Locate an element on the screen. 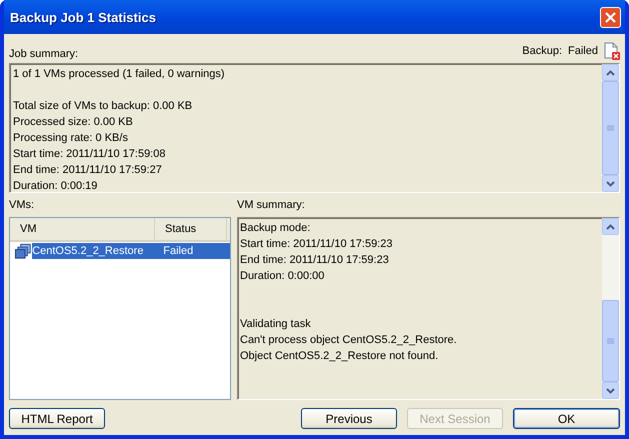 The height and width of the screenshot is (439, 629). section-label: VMs: is located at coordinates (22, 206).